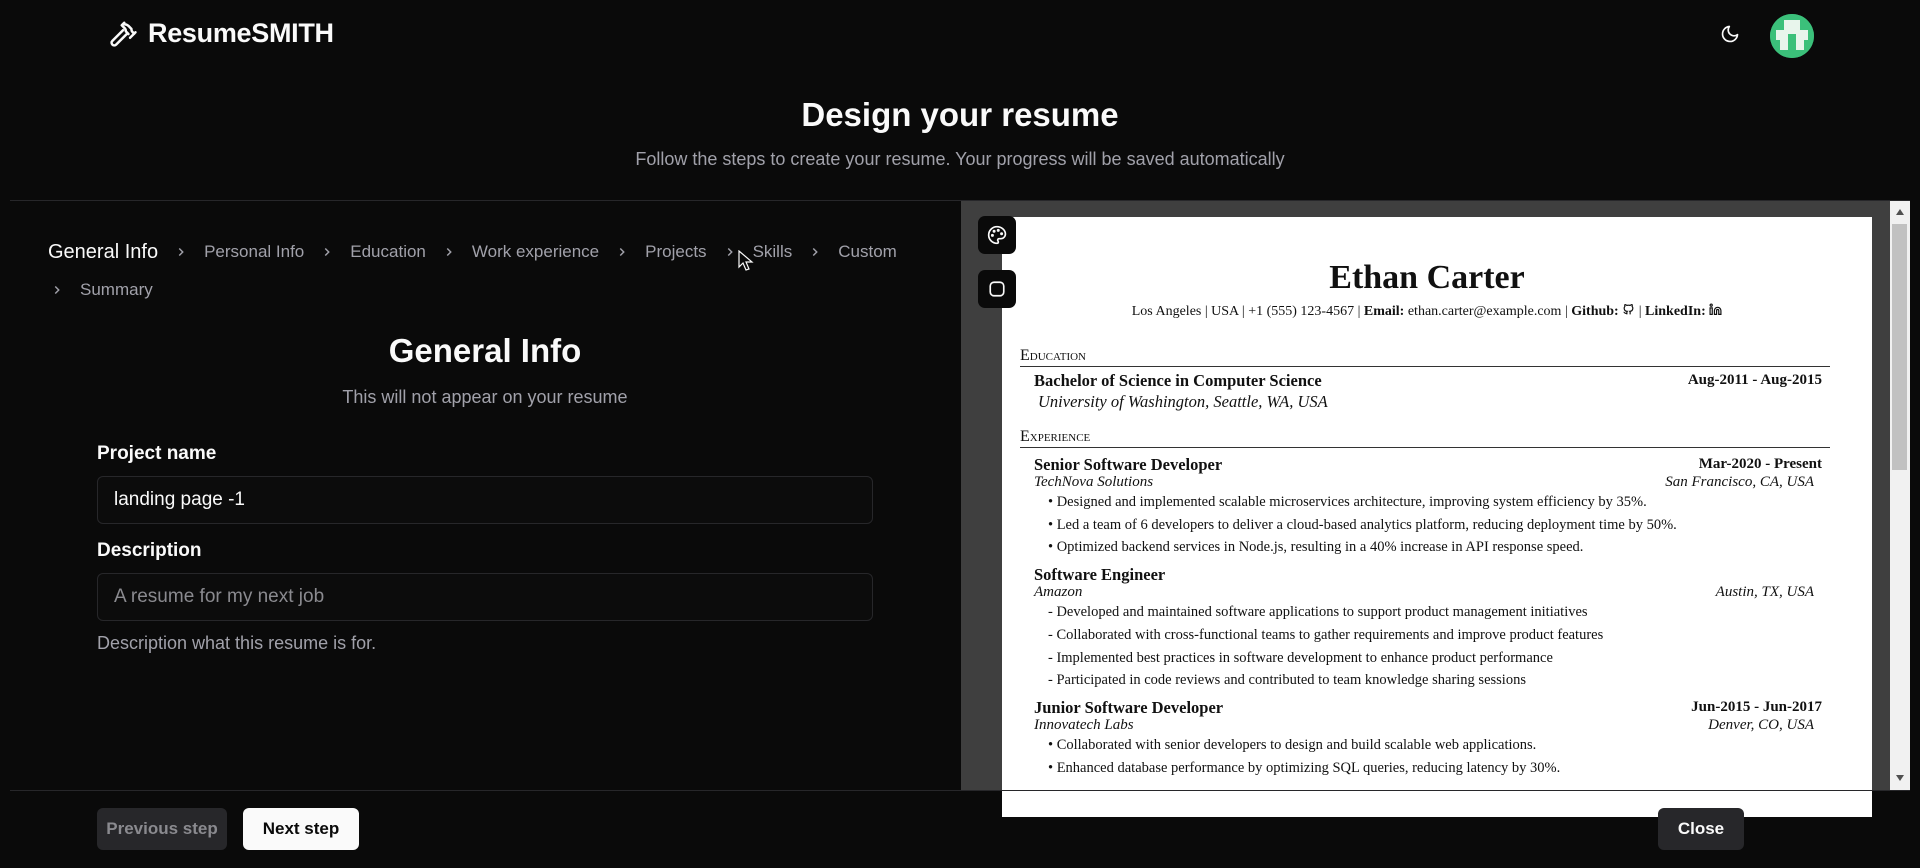  What do you see at coordinates (535, 252) in the screenshot?
I see `step-work-experience: Work experience` at bounding box center [535, 252].